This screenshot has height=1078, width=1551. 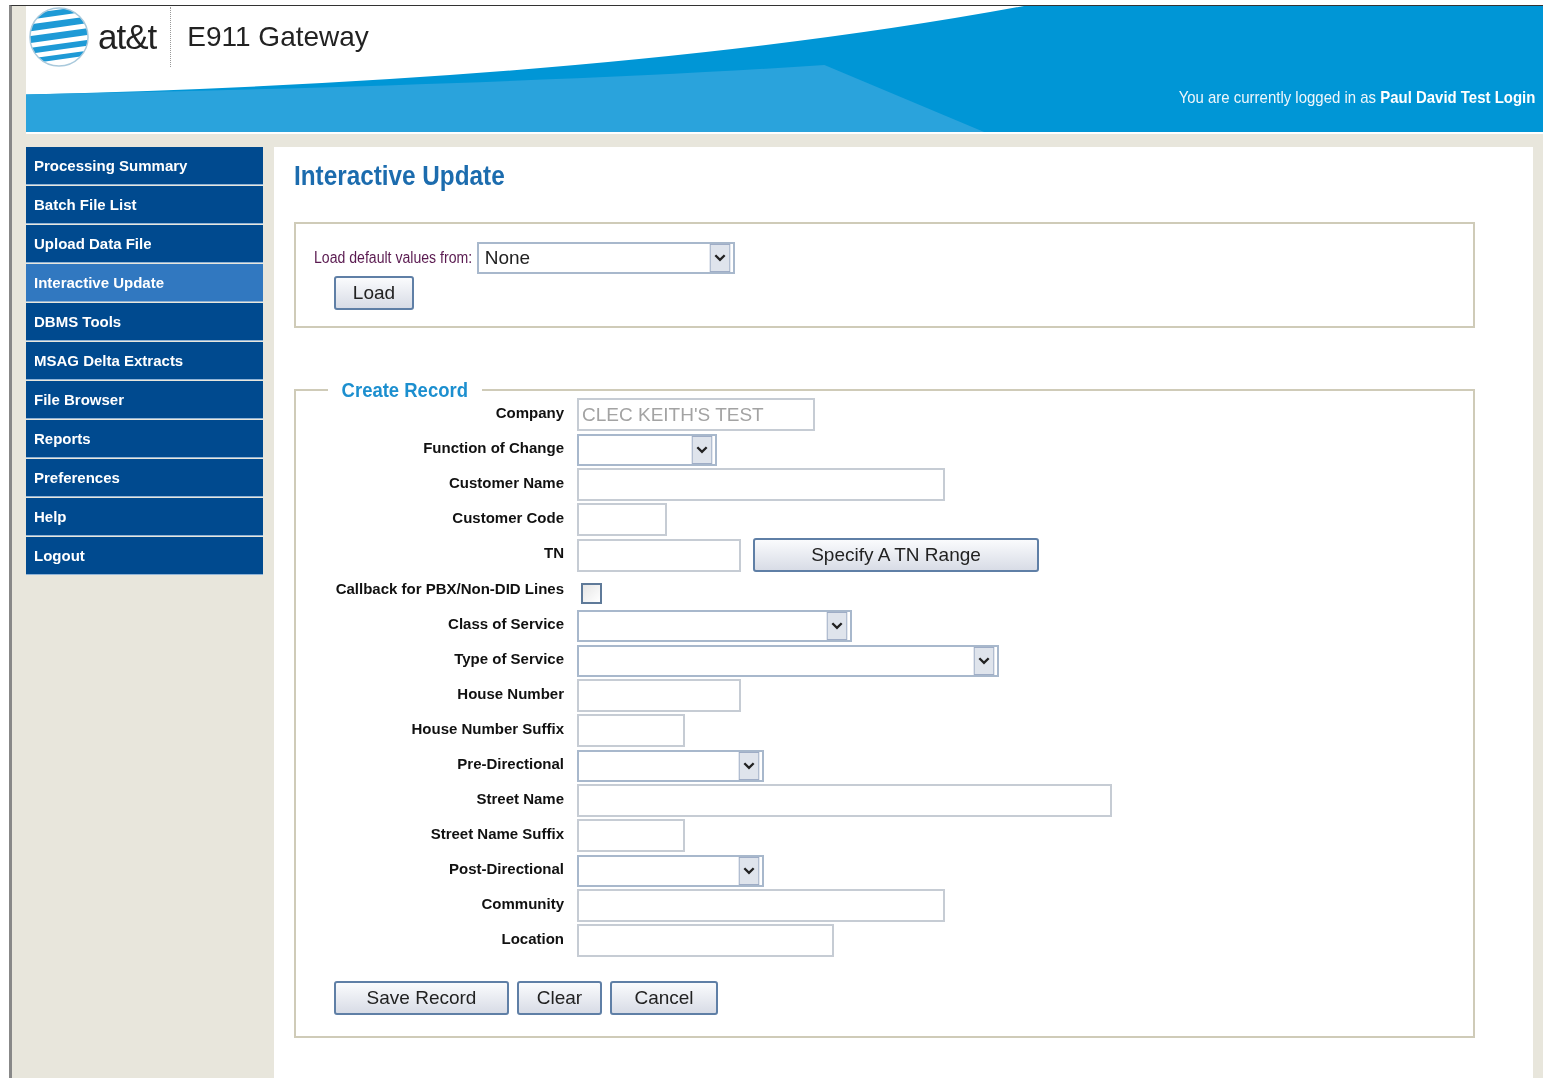 What do you see at coordinates (505, 868) in the screenshot?
I see `field-label: Post-Directional` at bounding box center [505, 868].